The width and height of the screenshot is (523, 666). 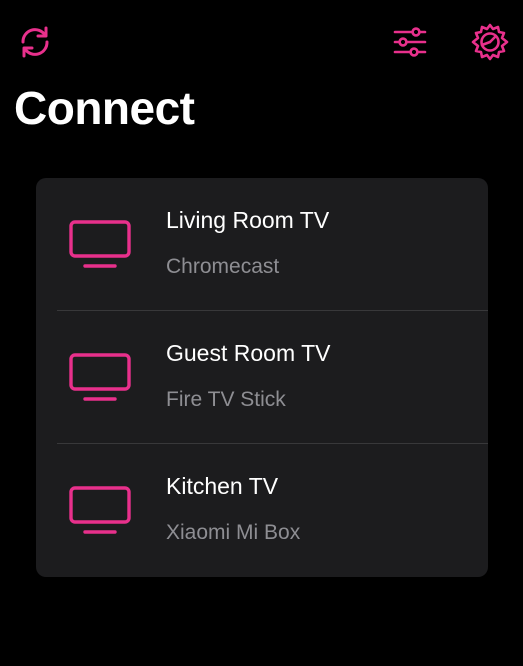 What do you see at coordinates (223, 266) in the screenshot?
I see `device-type: Chromecast` at bounding box center [223, 266].